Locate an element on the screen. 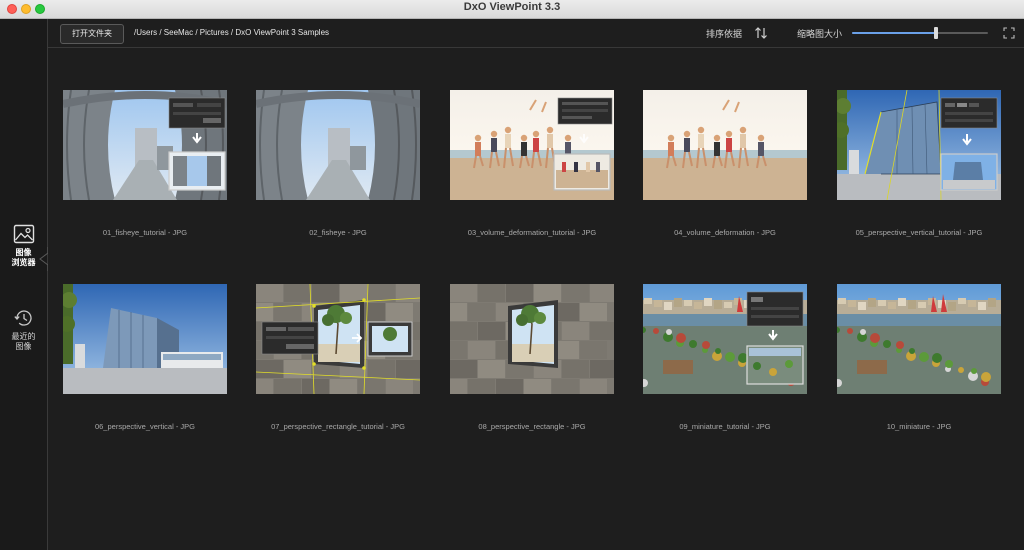 This screenshot has width=1024, height=550. sidebar-item-label: 图像 is located at coordinates (23, 346).